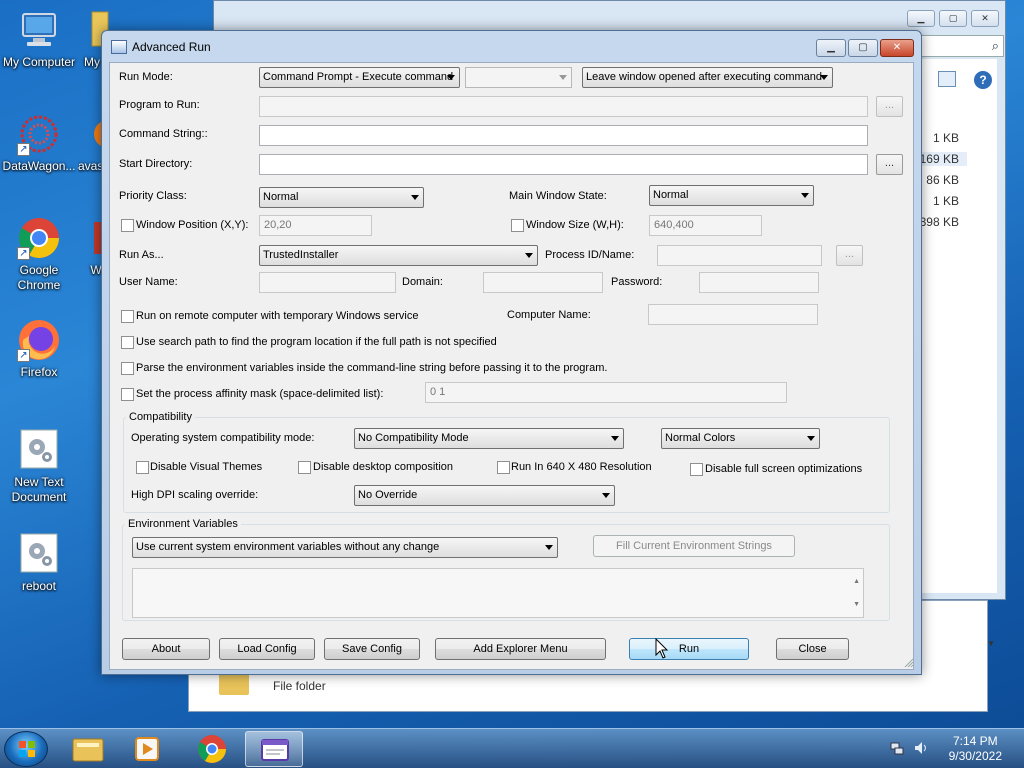 The width and height of the screenshot is (1024, 768). Describe the element at coordinates (372, 649) in the screenshot. I see `save-config-button: Save Config` at that location.